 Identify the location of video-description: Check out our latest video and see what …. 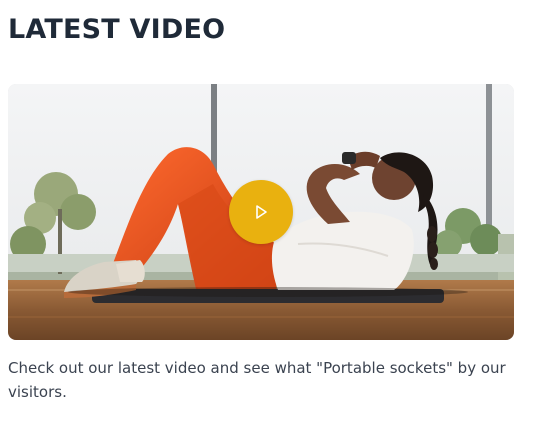
(257, 380).